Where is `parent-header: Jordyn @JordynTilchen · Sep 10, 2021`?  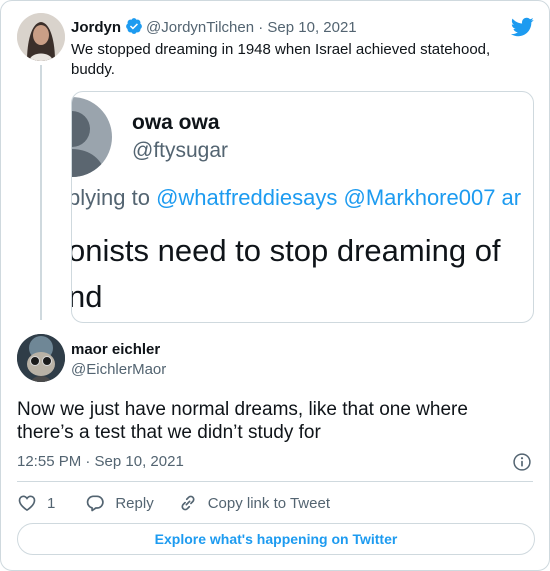
parent-header: Jordyn @JordynTilchen · Sep 10, 2021 is located at coordinates (214, 28).